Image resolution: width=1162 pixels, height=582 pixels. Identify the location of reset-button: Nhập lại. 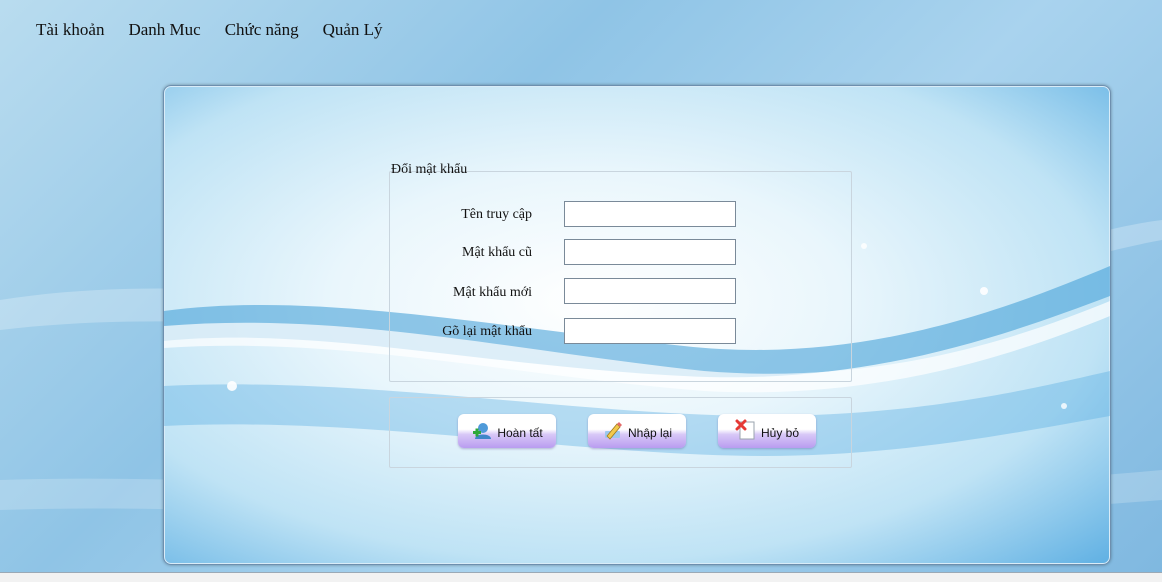
(637, 431).